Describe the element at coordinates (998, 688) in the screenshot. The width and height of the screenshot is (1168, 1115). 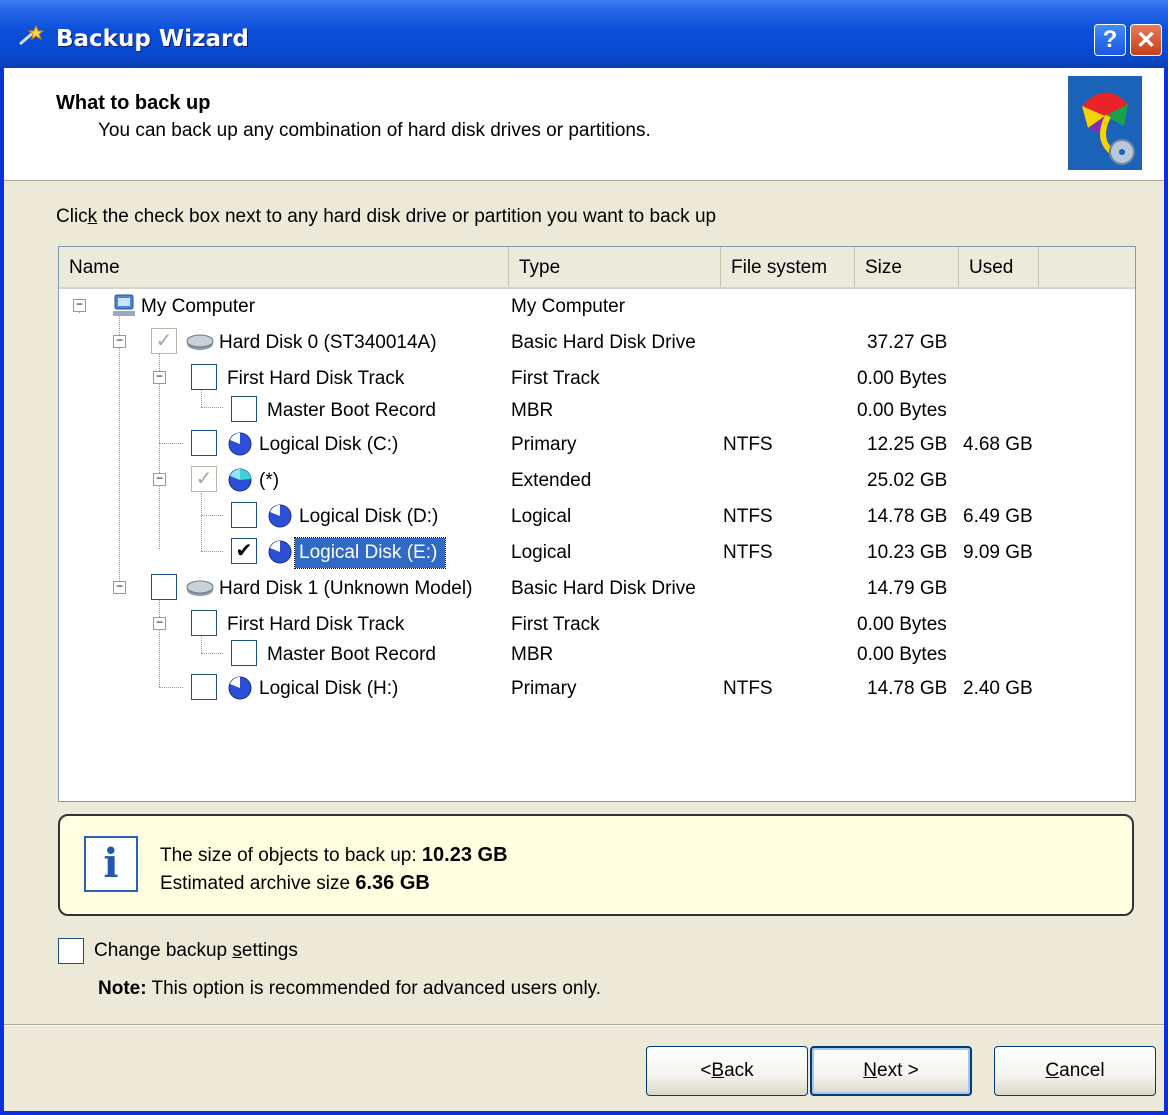
I see `row-used: 2.40 GB` at that location.